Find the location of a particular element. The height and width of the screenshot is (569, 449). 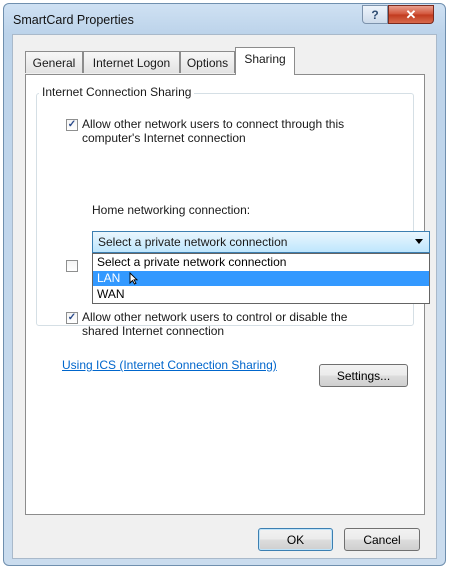

help-icon: ? is located at coordinates (375, 14).